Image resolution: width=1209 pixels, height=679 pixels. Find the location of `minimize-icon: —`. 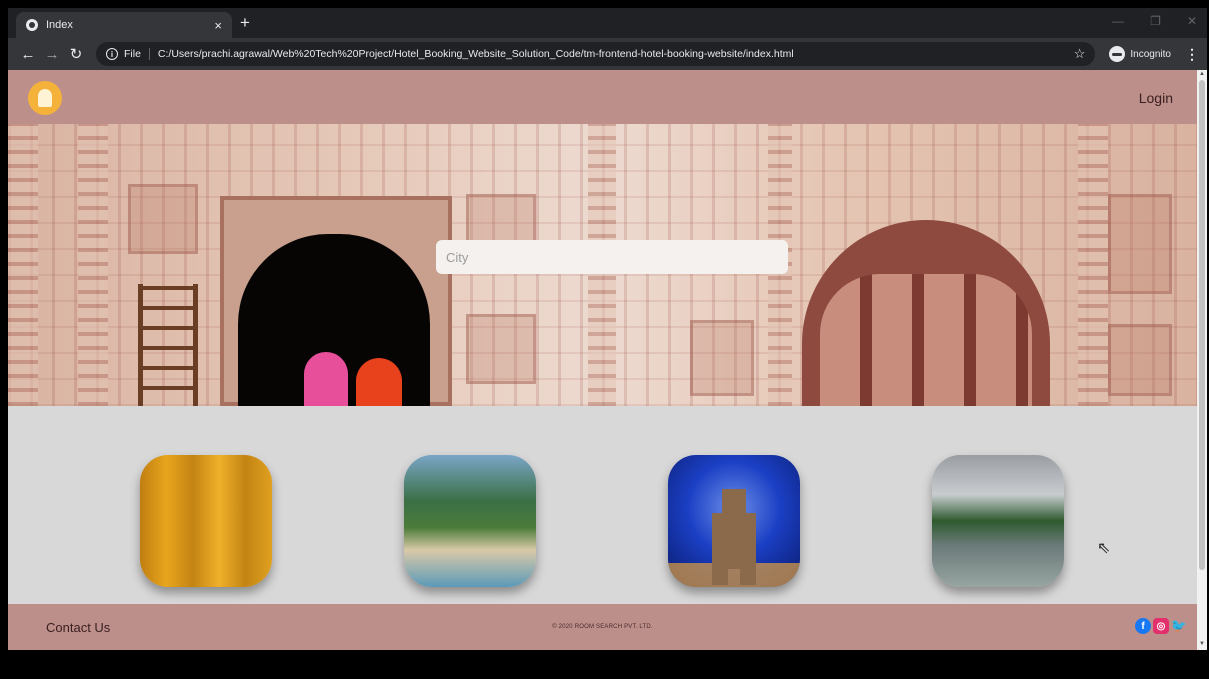

minimize-icon: — is located at coordinates (1118, 21).